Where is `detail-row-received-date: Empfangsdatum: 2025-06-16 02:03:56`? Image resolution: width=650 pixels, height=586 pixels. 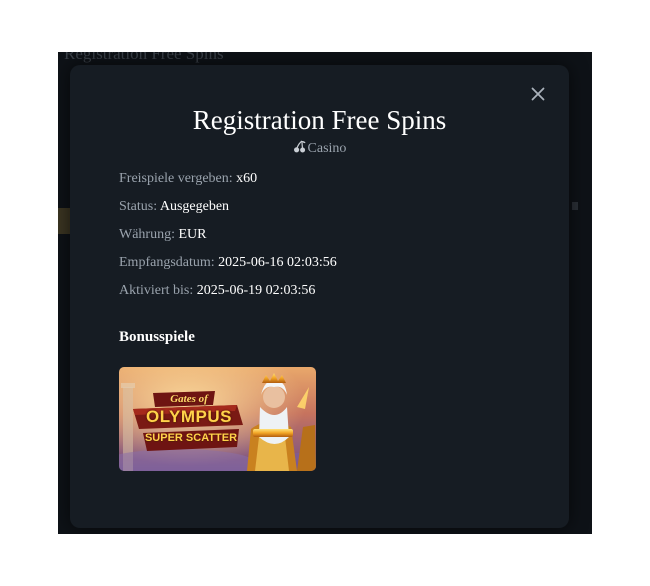 detail-row-received-date: Empfangsdatum: 2025-06-16 02:03:56 is located at coordinates (228, 268).